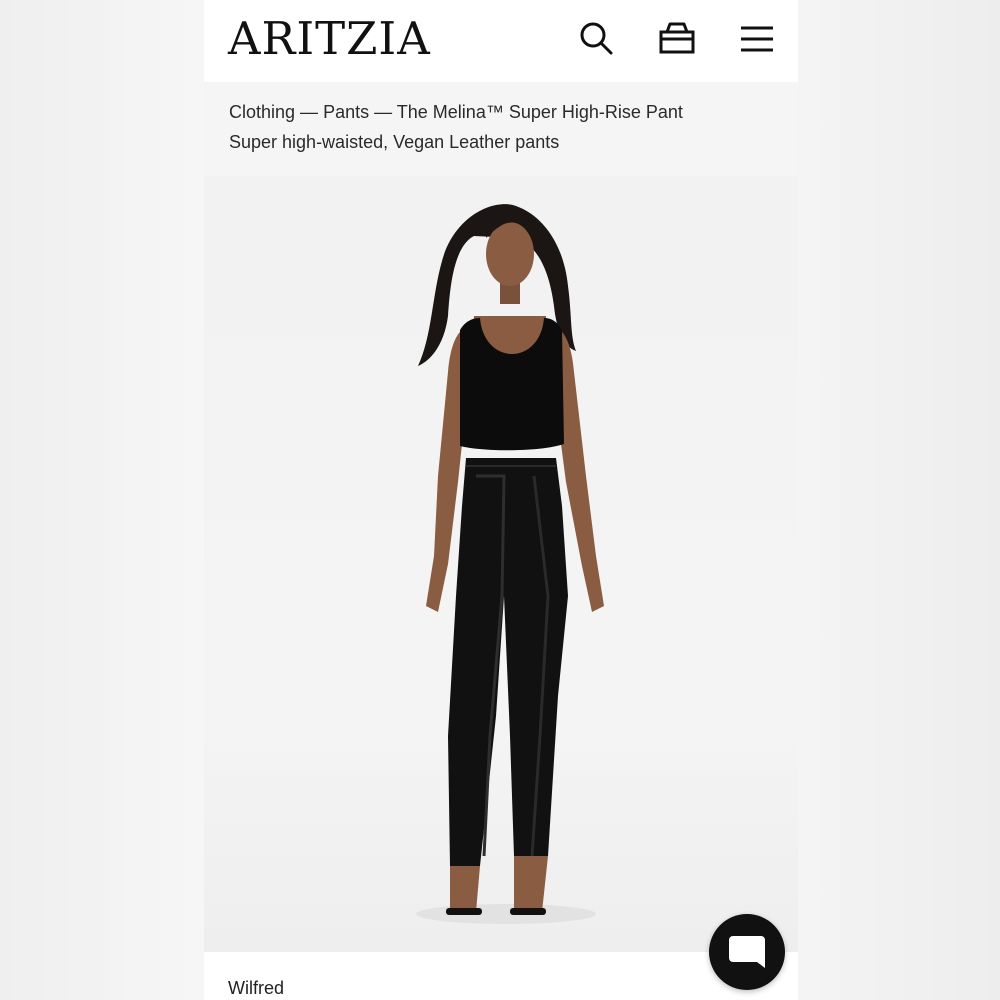 This screenshot has width=1000, height=1000. What do you see at coordinates (256, 988) in the screenshot?
I see `product-brand: Wilfred` at bounding box center [256, 988].